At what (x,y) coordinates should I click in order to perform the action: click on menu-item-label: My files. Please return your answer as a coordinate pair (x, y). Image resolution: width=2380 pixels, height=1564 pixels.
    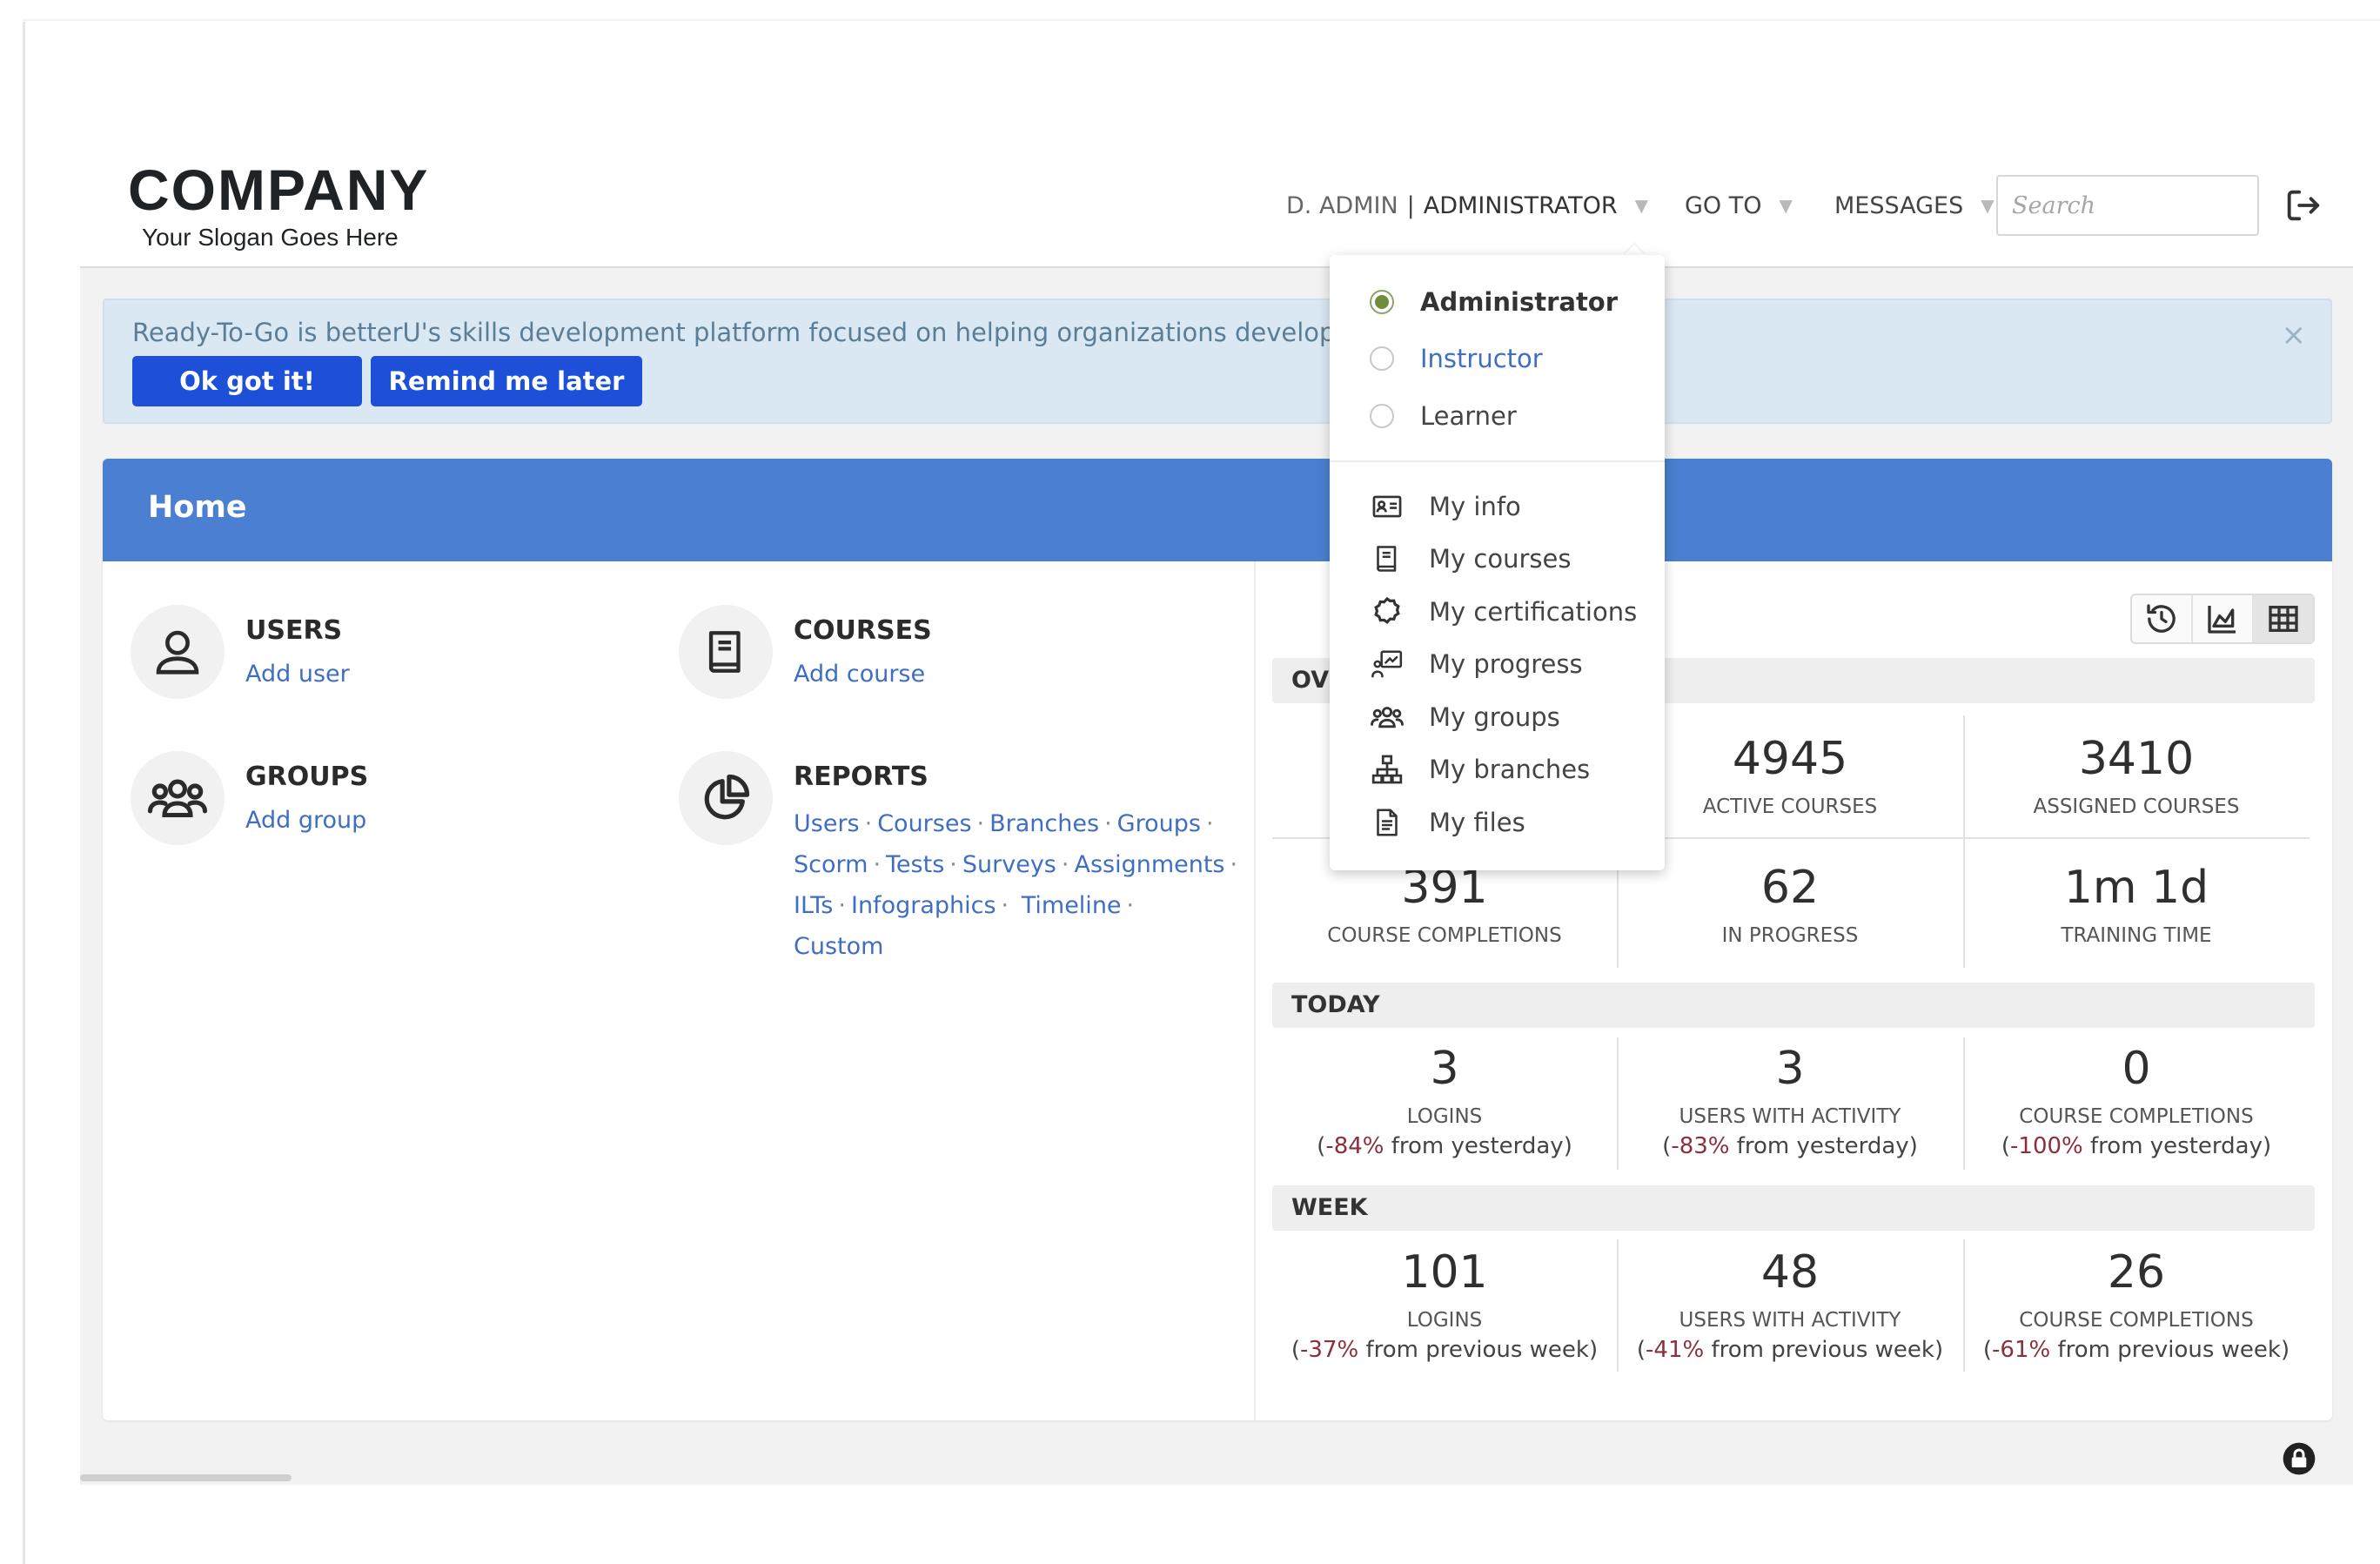
    Looking at the image, I should click on (1477, 822).